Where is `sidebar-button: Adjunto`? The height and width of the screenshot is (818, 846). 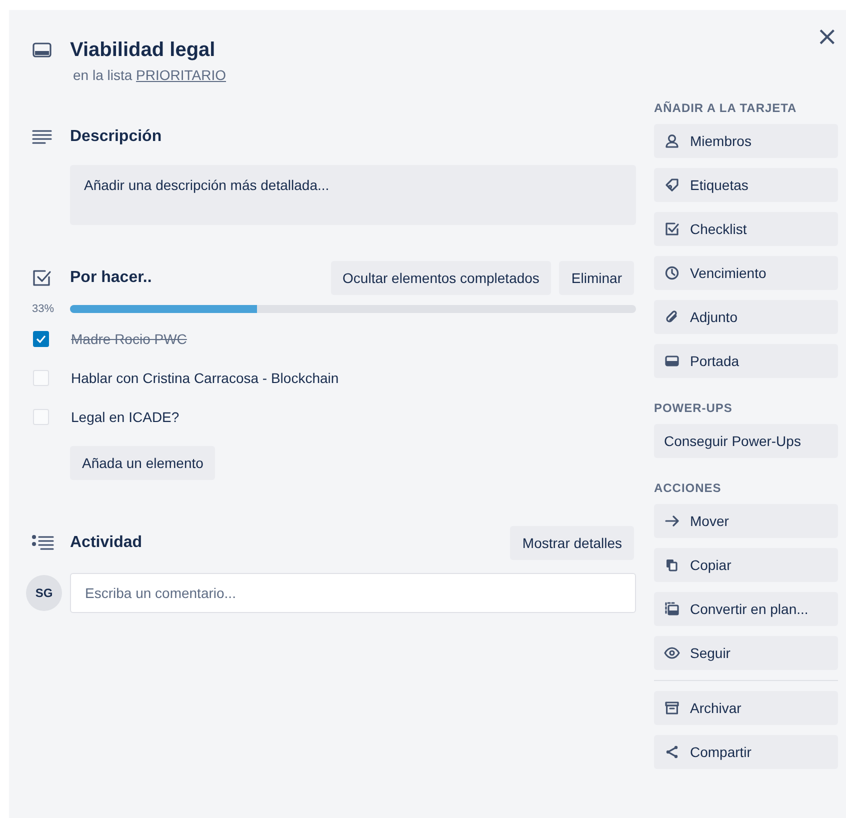 sidebar-button: Adjunto is located at coordinates (746, 317).